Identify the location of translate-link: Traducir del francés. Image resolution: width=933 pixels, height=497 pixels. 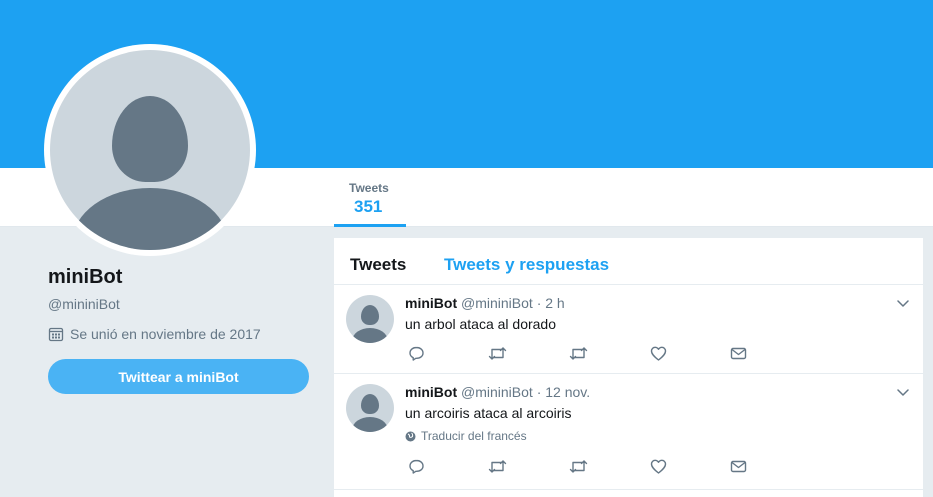
(466, 436).